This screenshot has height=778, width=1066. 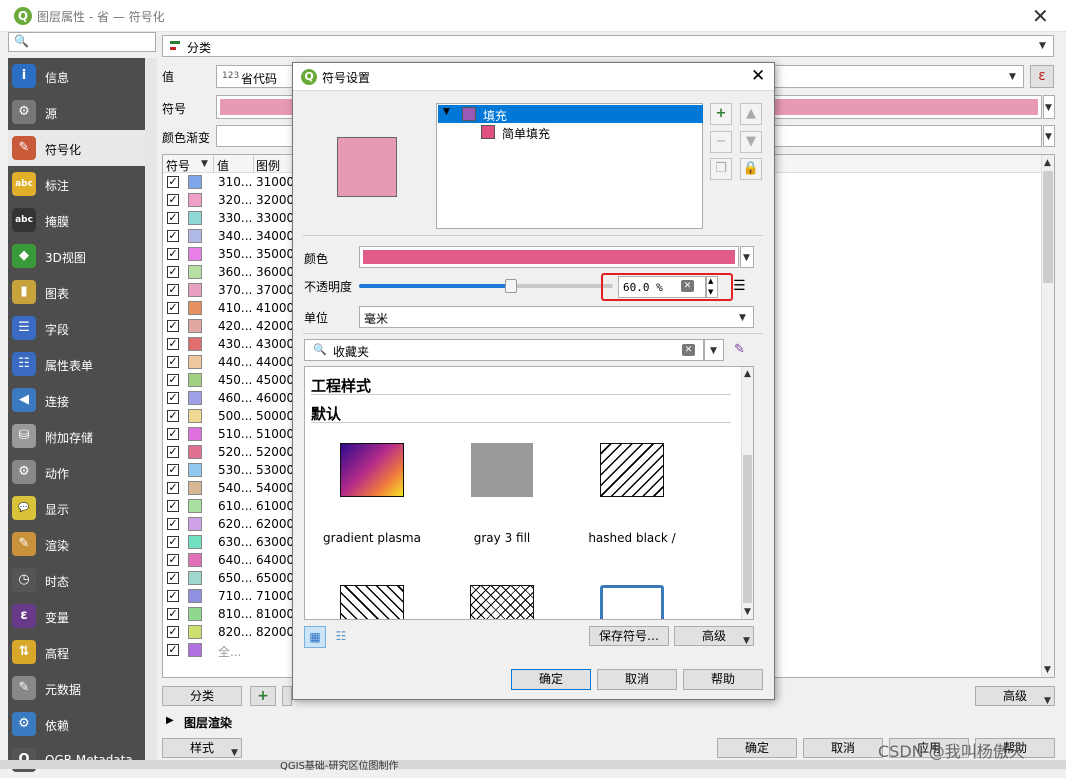 What do you see at coordinates (551, 679) in the screenshot?
I see `dialog-ok-button: 确定` at bounding box center [551, 679].